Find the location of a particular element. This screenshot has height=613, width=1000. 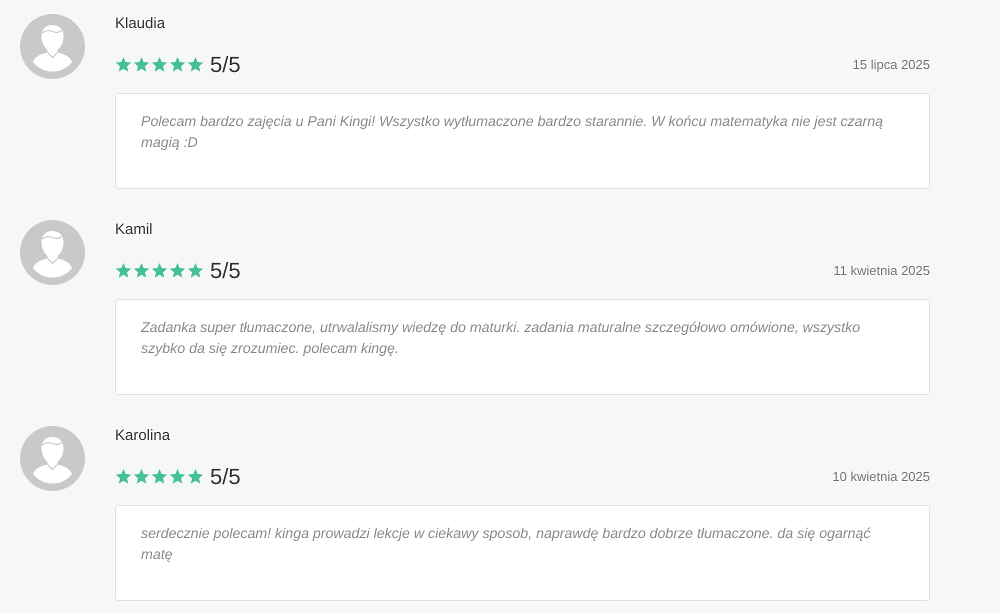

review-date: 10 kwietnia 2025 is located at coordinates (881, 477).